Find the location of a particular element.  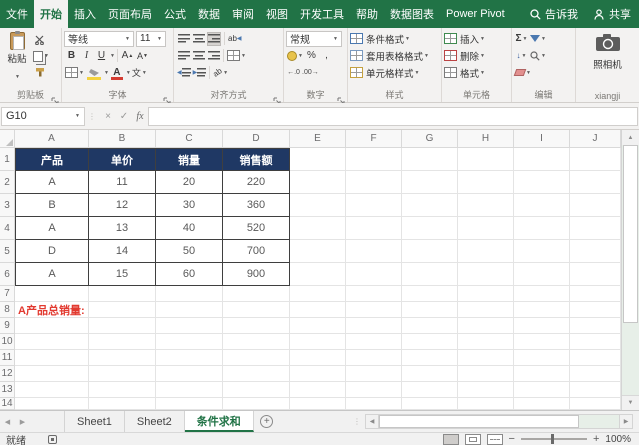

table-cell-A3: B is located at coordinates (52, 205).